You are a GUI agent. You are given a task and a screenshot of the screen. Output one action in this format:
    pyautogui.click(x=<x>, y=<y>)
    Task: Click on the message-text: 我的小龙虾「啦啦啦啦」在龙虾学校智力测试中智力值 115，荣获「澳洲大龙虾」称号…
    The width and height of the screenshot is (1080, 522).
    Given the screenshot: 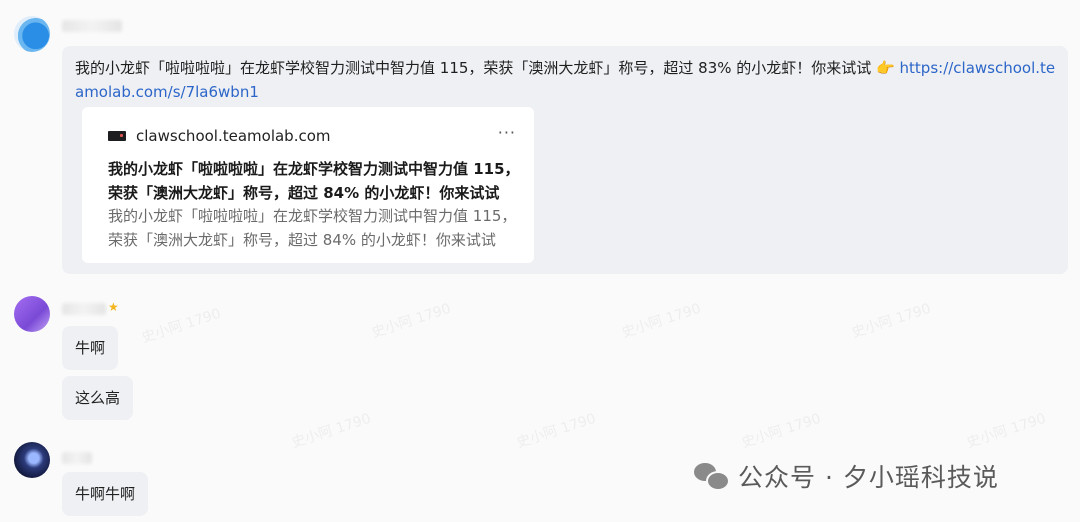 What is the action you would take?
    pyautogui.click(x=565, y=80)
    